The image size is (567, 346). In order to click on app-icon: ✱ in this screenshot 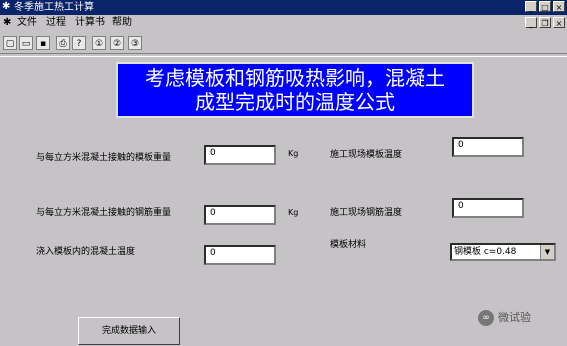, I will do `click(6, 6)`.